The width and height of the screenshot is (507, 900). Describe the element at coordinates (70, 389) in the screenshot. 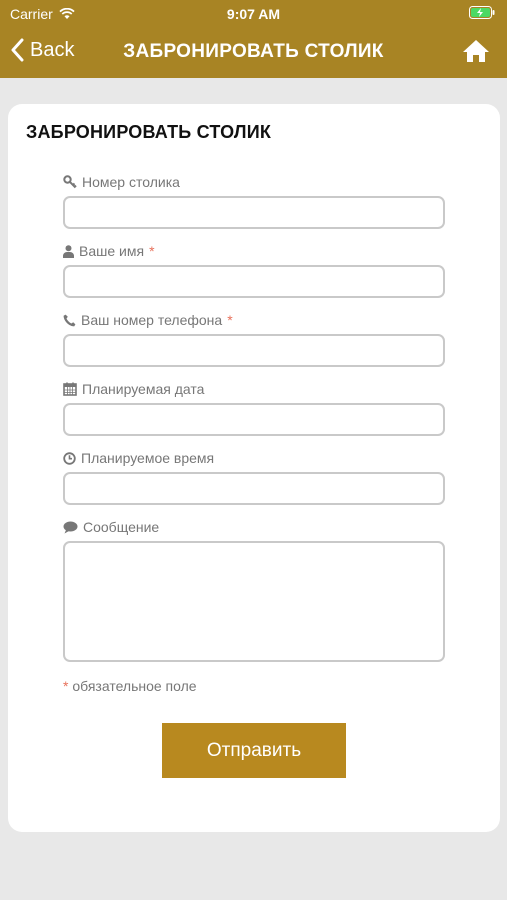

I see `calendar-icon` at that location.